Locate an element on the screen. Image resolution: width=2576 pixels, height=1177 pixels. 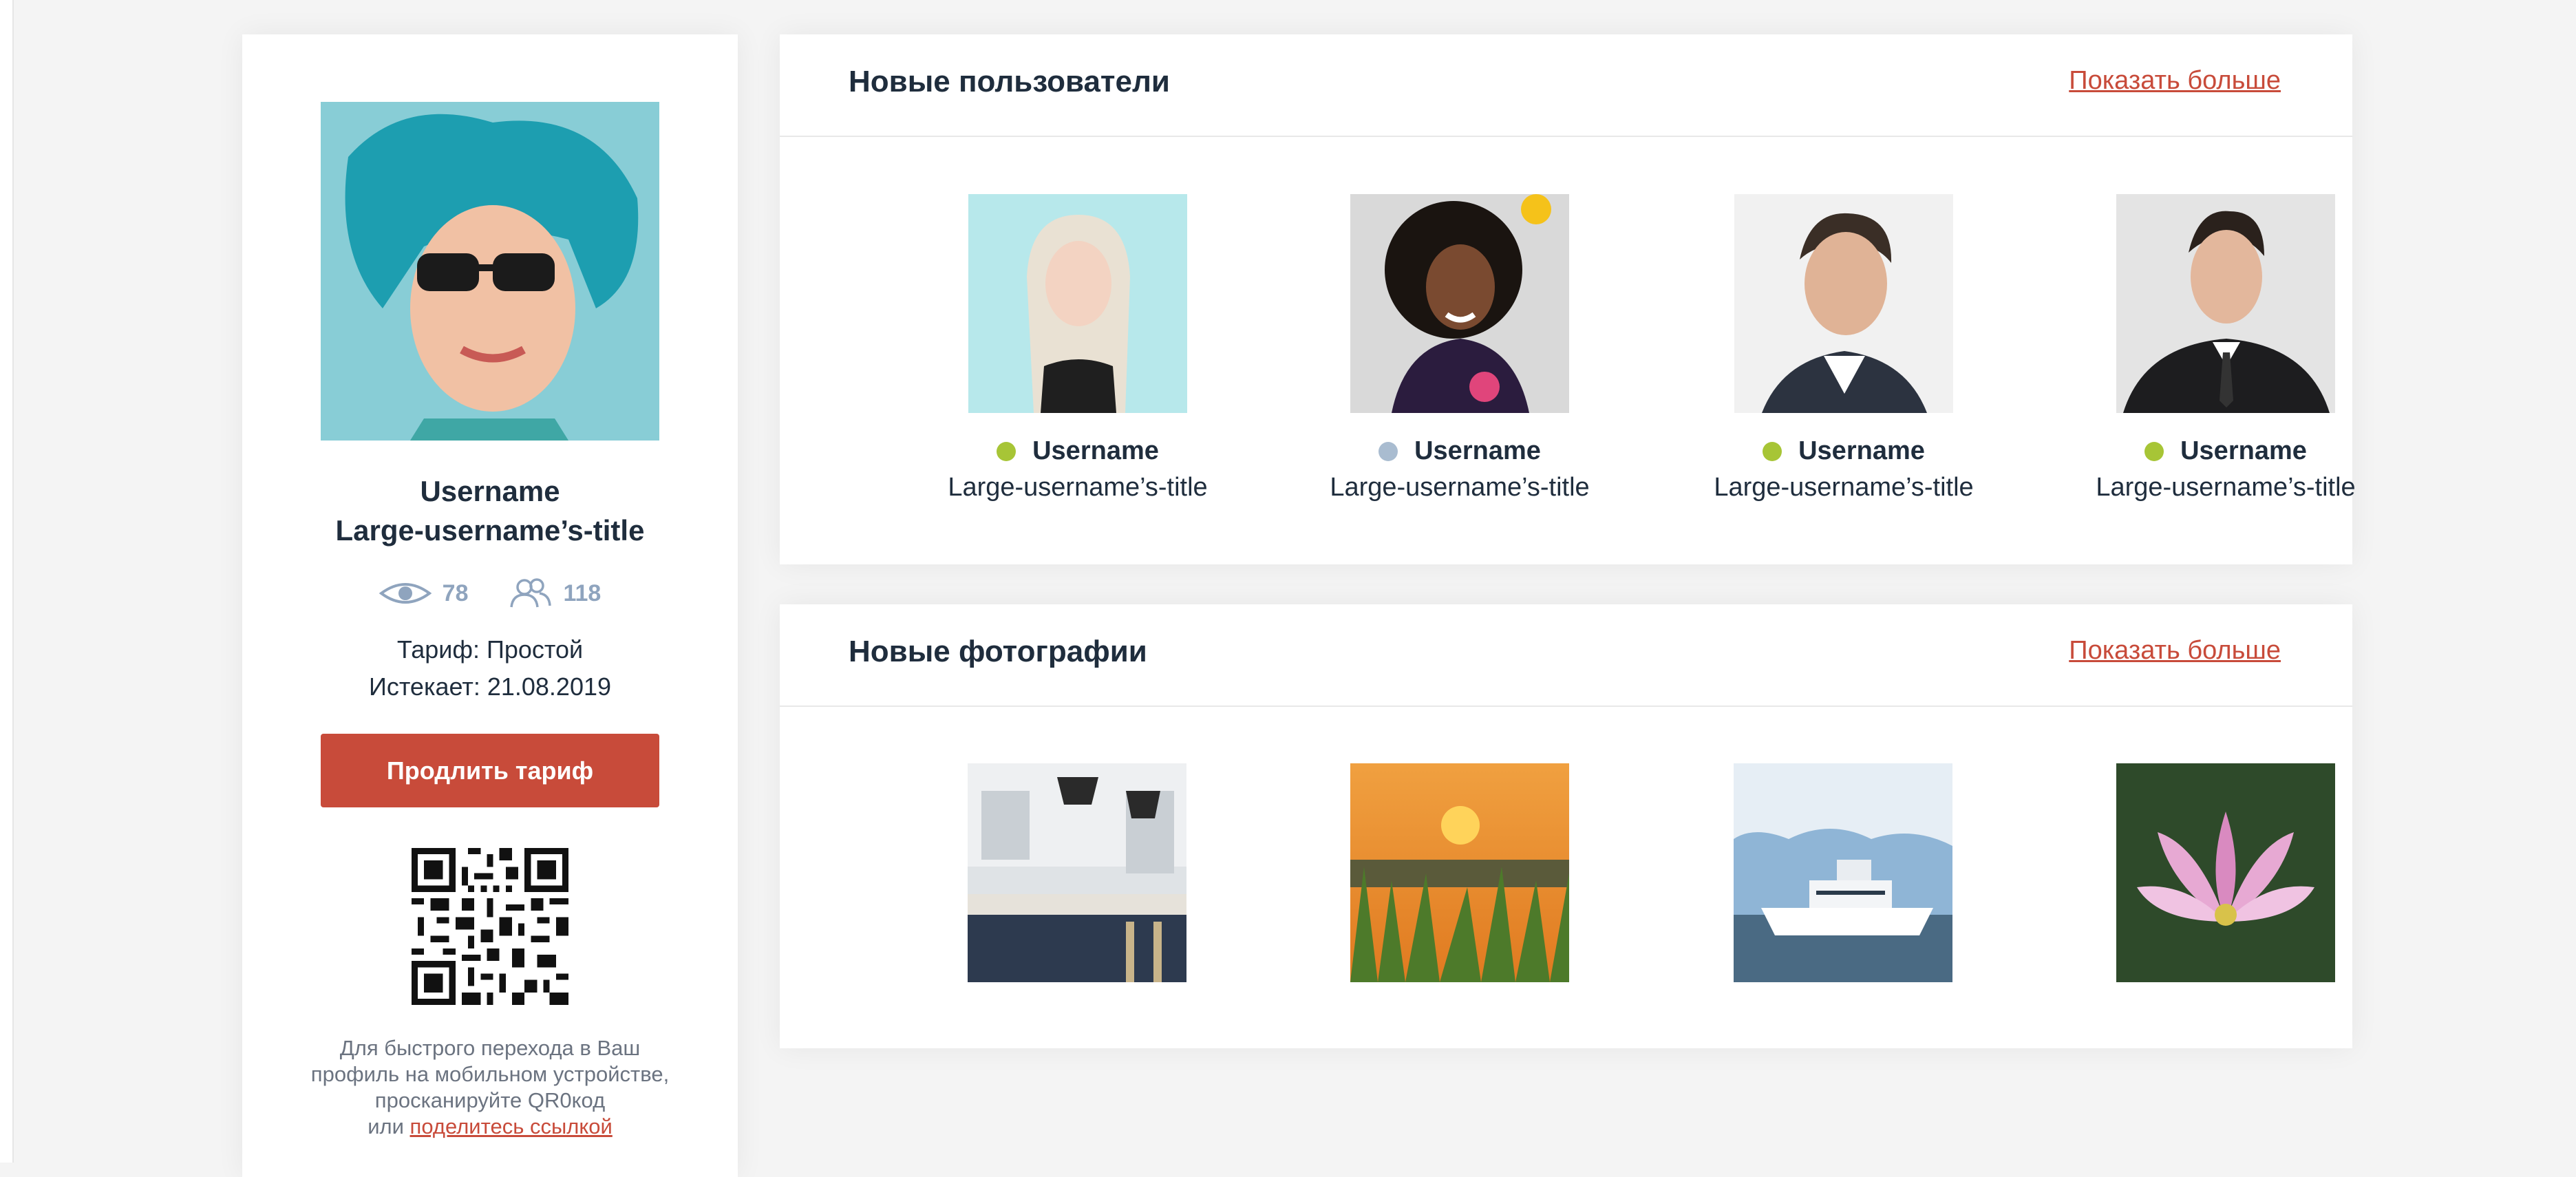
extend-plan-button: Продлить тариф is located at coordinates (490, 770).